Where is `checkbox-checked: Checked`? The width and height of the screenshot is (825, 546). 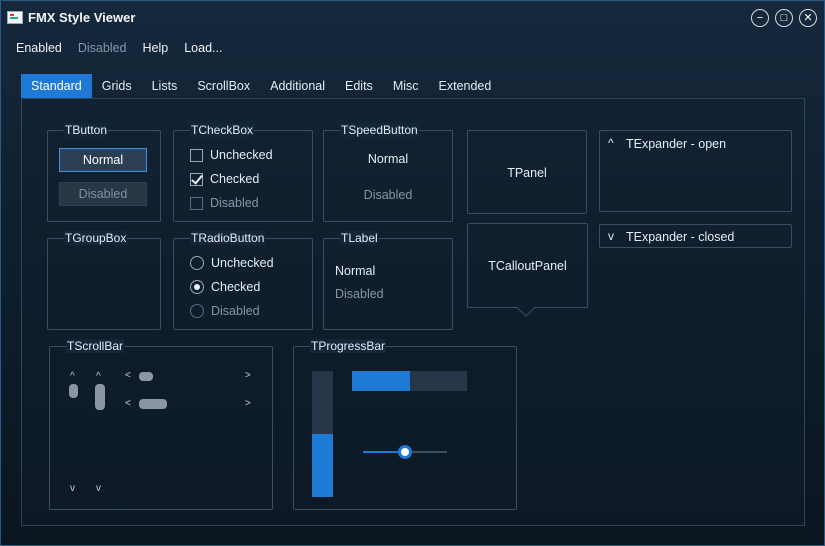 checkbox-checked: Checked is located at coordinates (224, 179).